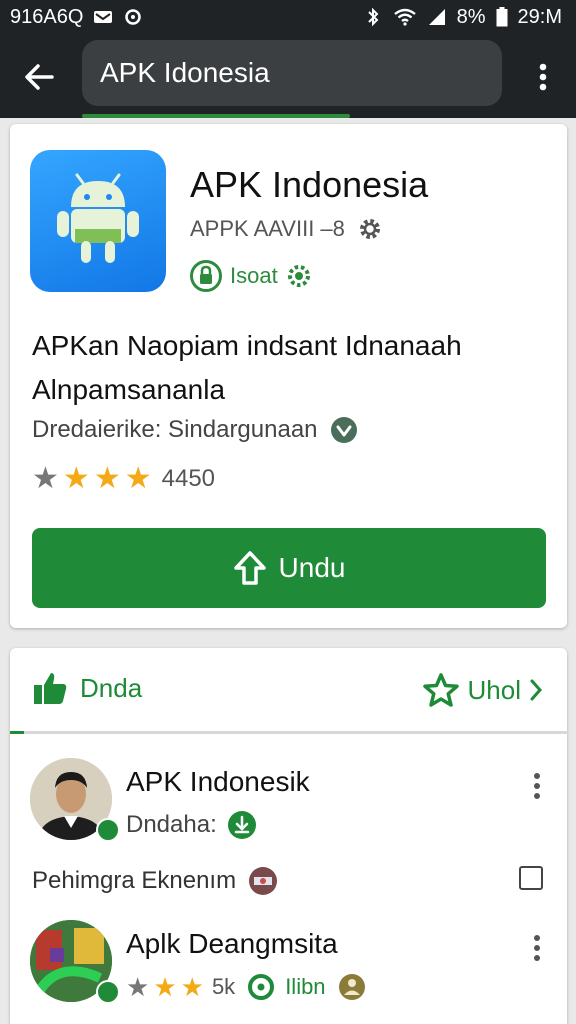 The height and width of the screenshot is (1024, 576). Describe the element at coordinates (254, 275) in the screenshot. I see `install-badge-label: Isoat` at that location.